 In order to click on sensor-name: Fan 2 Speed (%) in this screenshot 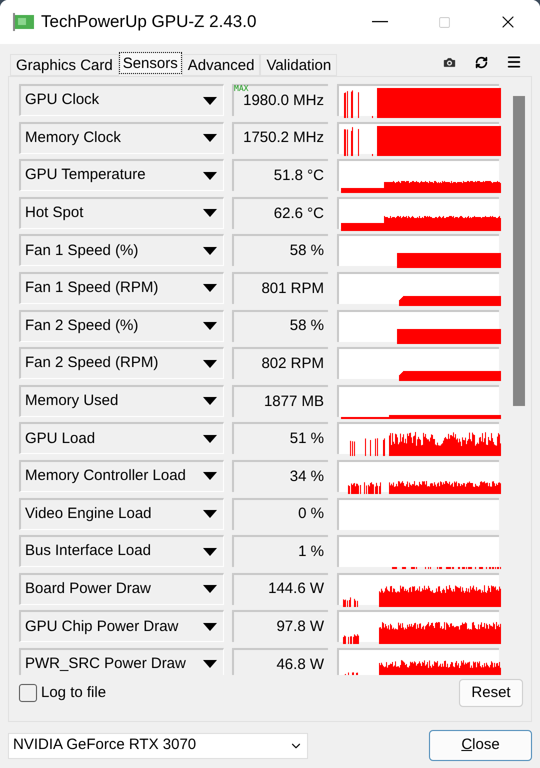, I will do `click(81, 326)`.